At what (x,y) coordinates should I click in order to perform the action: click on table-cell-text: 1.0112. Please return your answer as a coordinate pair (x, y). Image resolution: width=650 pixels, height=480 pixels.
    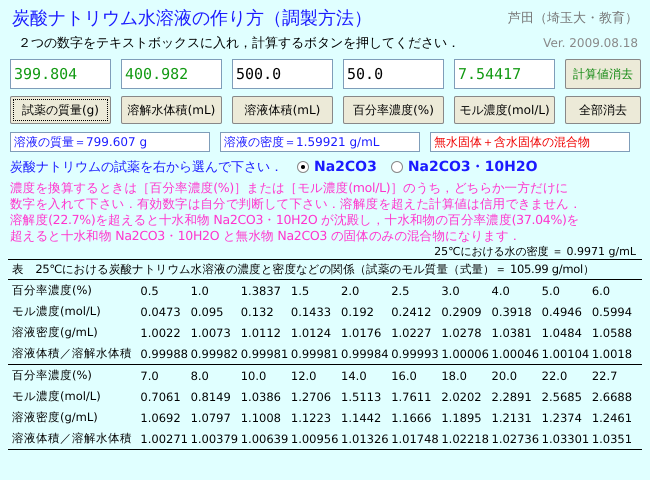
    Looking at the image, I should click on (261, 333).